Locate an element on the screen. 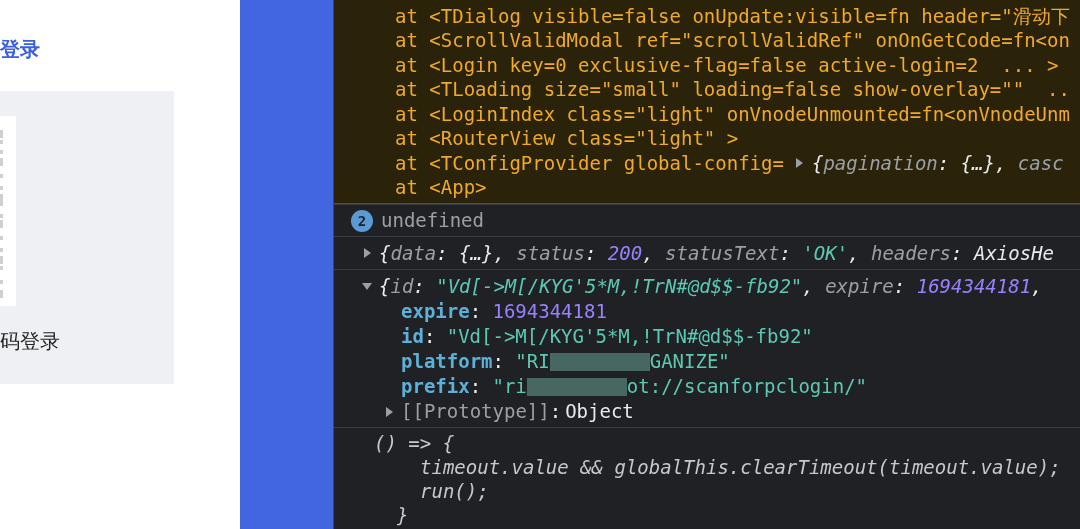  property-value: "ri is located at coordinates (509, 386).